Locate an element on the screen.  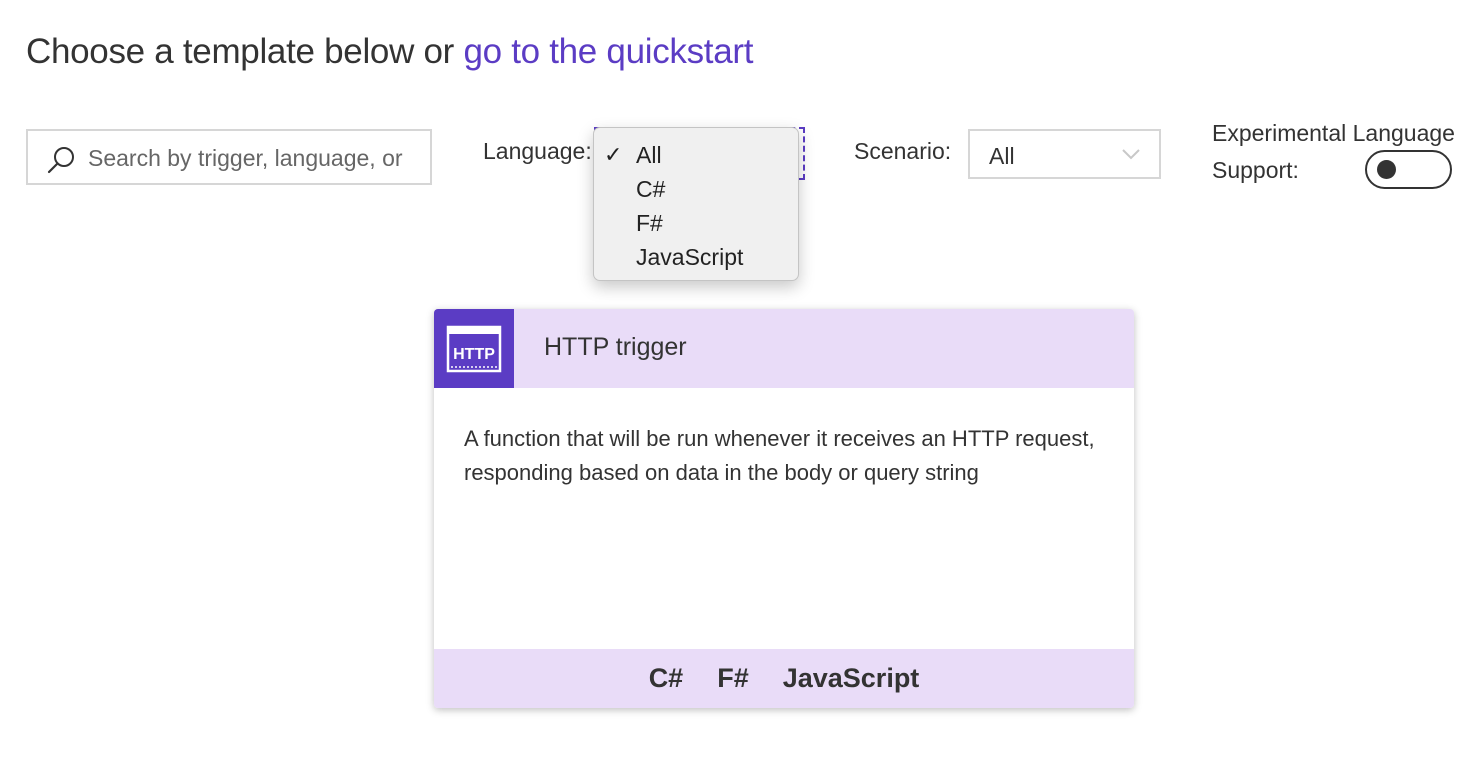
language-option-csharp: C# is located at coordinates (696, 191).